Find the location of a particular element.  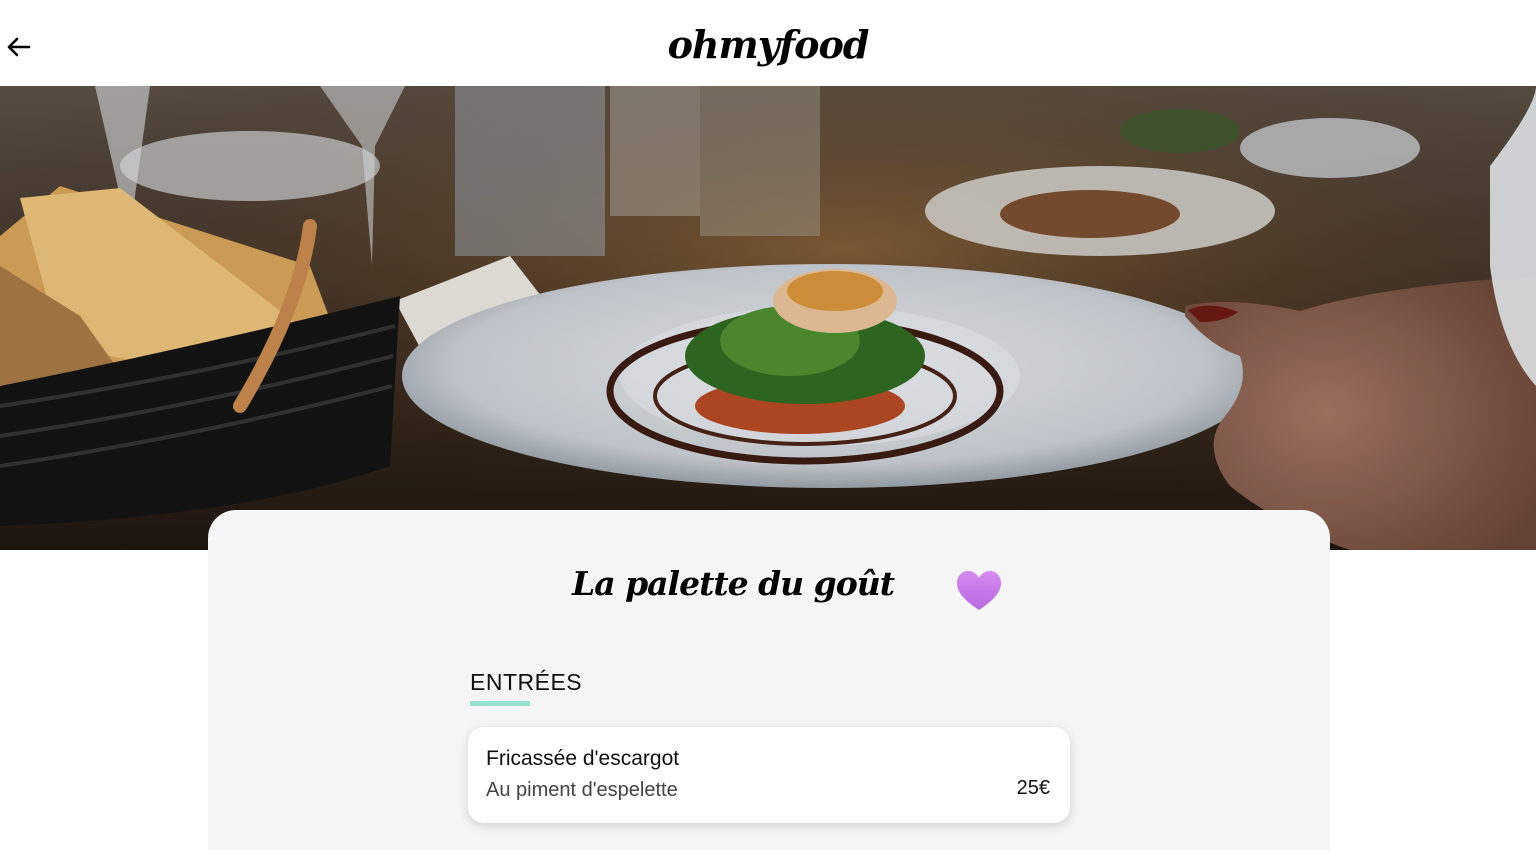

heart-icon is located at coordinates (979, 590).